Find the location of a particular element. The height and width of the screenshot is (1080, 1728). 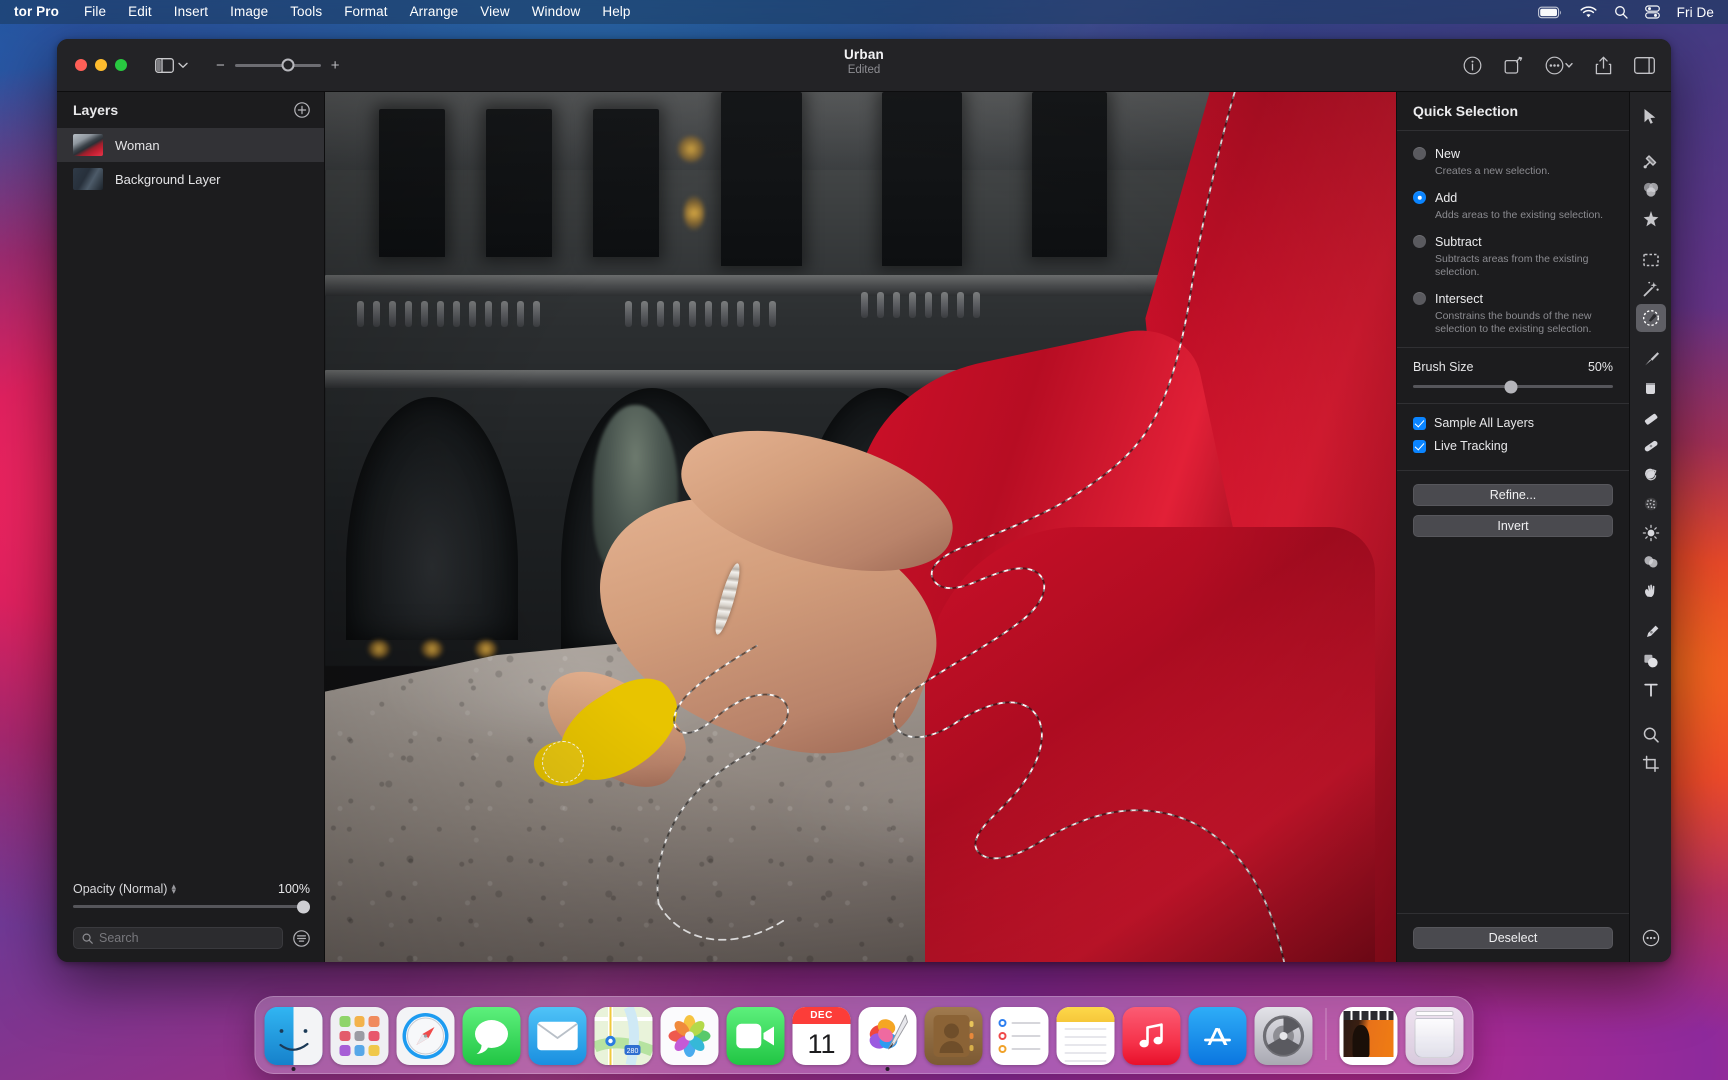

search-input: Search is located at coordinates (178, 938).